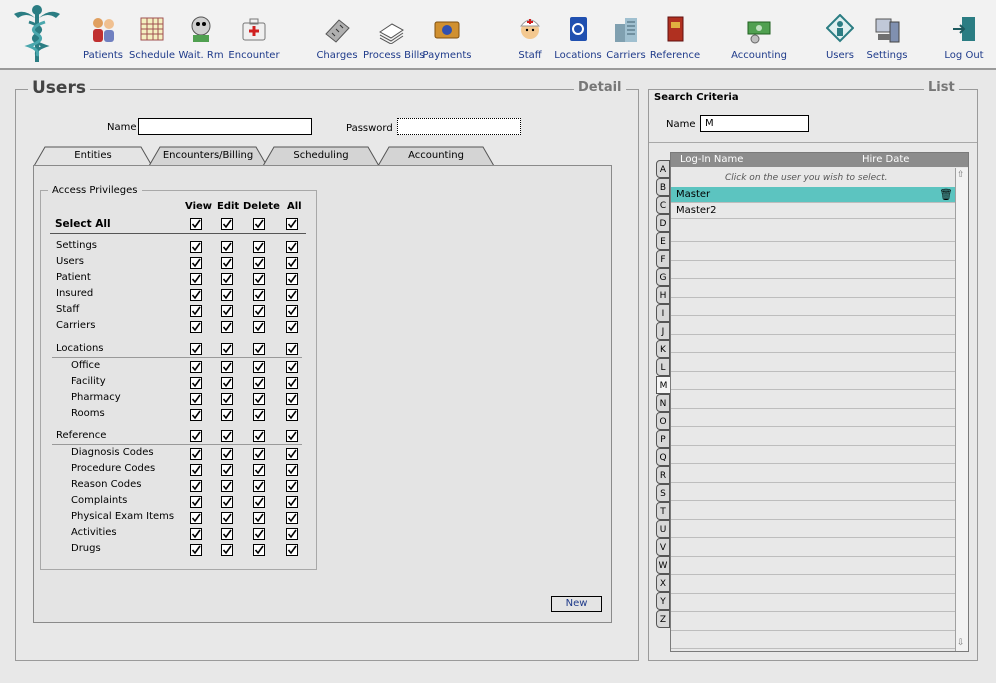 Image resolution: width=996 pixels, height=683 pixels. Describe the element at coordinates (292, 502) in the screenshot. I see `privilege-complaints-all-checkbox` at that location.